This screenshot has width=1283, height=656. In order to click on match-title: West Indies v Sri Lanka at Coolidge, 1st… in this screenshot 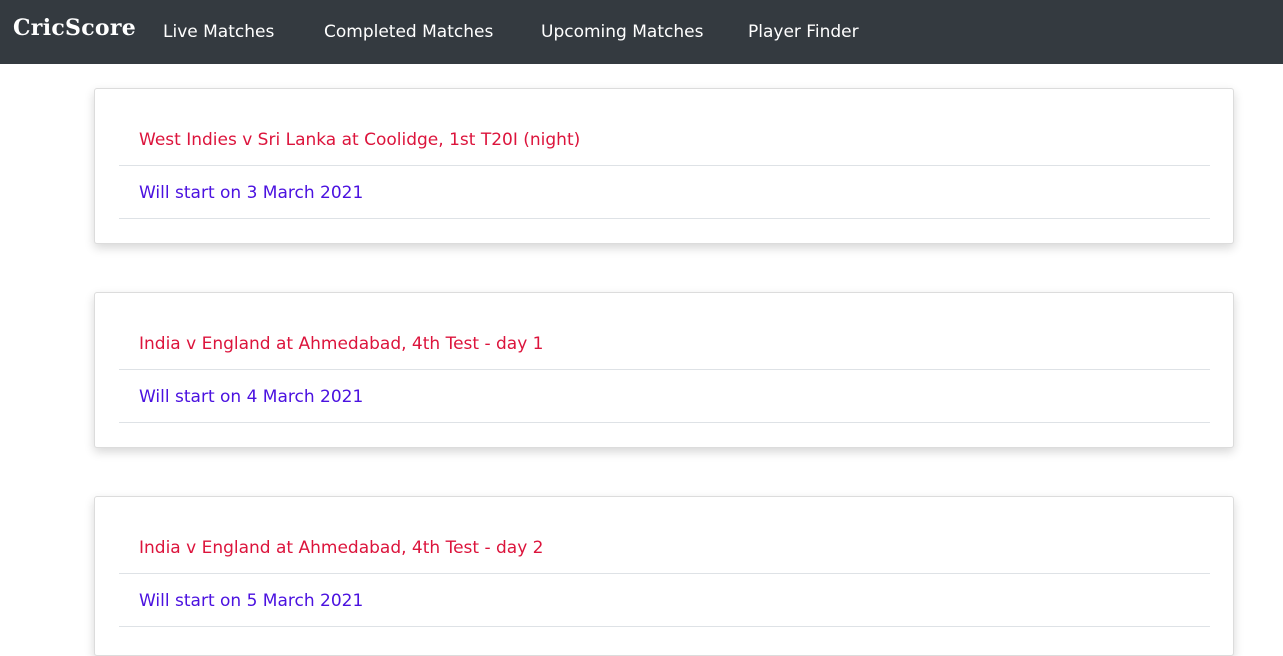, I will do `click(359, 140)`.